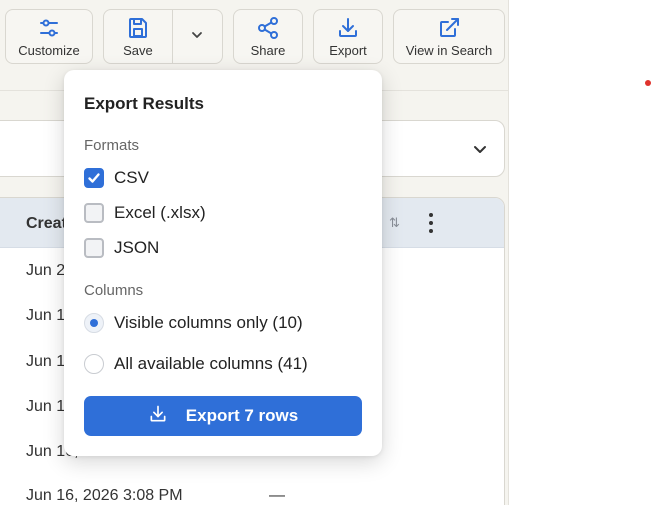 The height and width of the screenshot is (505, 653). Describe the element at coordinates (94, 178) in the screenshot. I see `checkbox-checked-icon` at that location.